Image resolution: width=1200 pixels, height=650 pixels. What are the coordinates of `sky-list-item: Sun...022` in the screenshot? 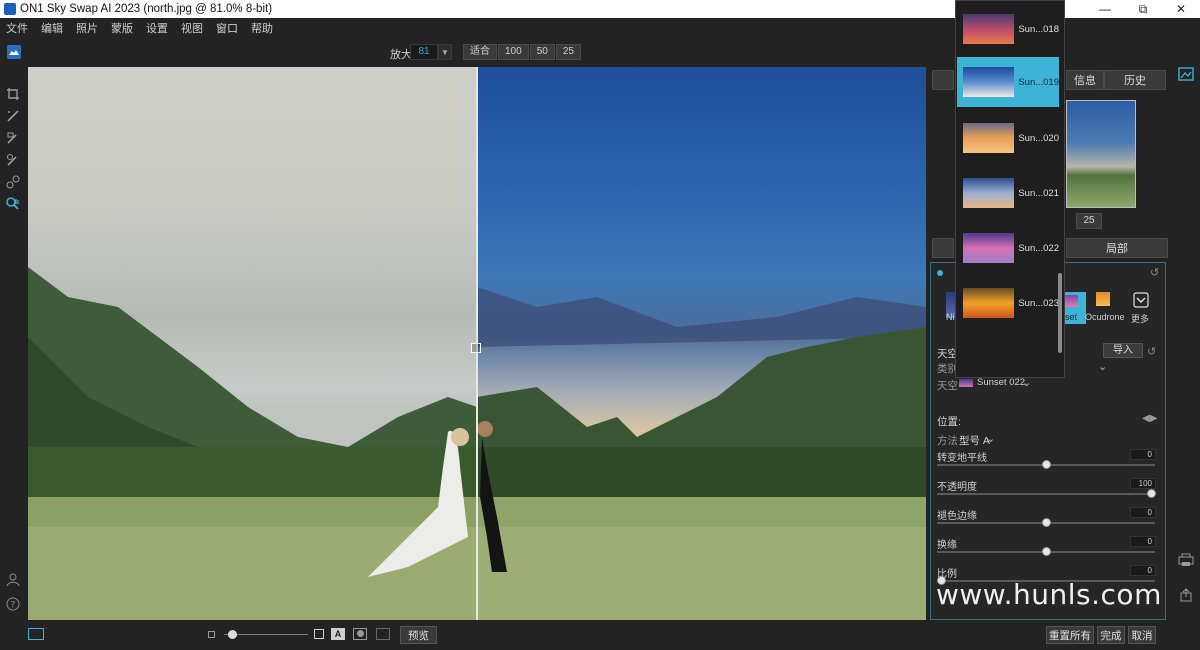 It's located at (1008, 248).